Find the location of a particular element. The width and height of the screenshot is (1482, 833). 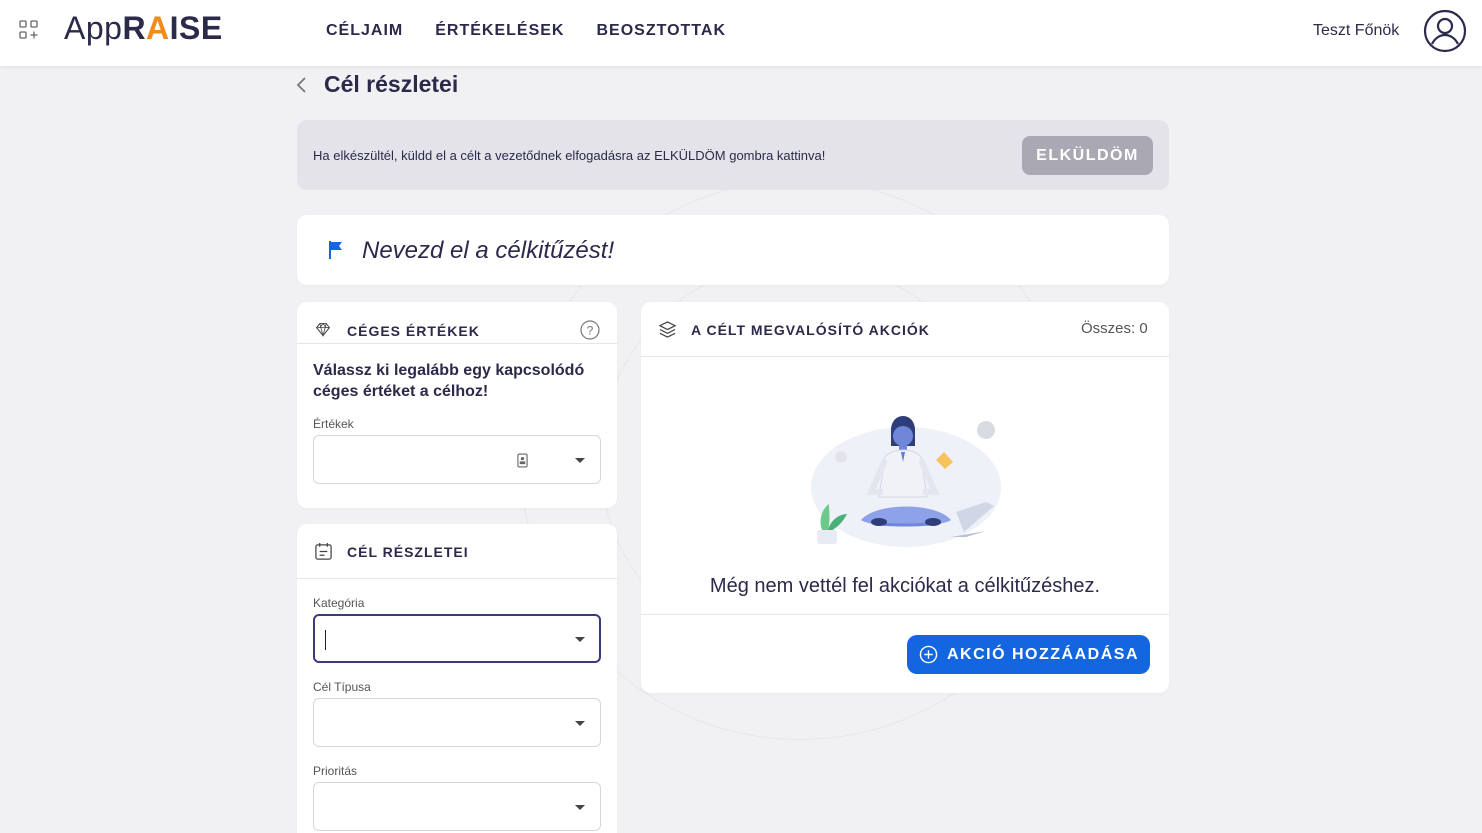

layers-icon is located at coordinates (667, 329).